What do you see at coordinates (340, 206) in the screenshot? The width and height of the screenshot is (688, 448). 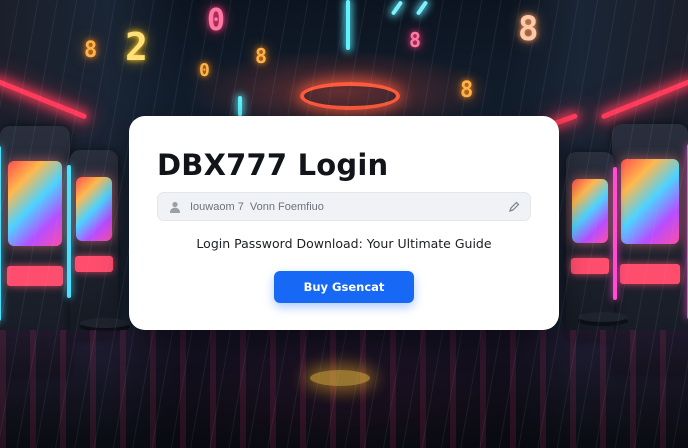 I see `username-input` at bounding box center [340, 206].